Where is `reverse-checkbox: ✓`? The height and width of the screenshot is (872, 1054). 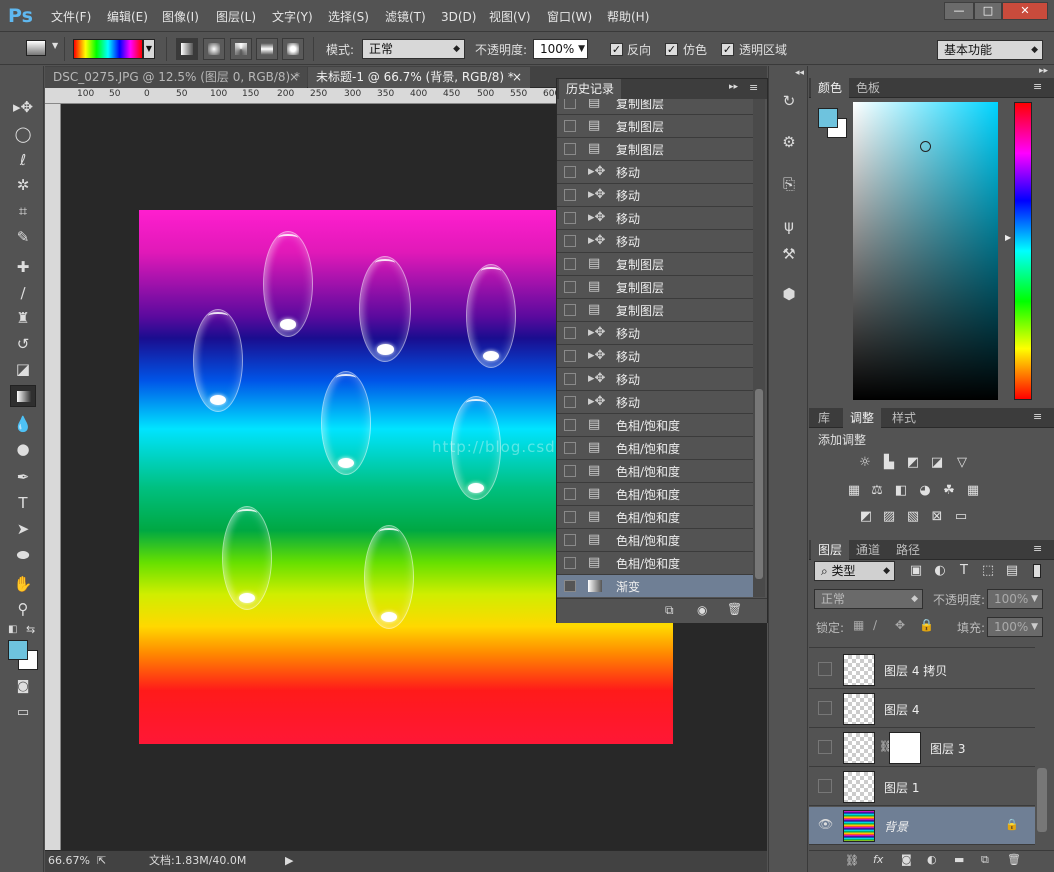 reverse-checkbox: ✓ is located at coordinates (616, 49).